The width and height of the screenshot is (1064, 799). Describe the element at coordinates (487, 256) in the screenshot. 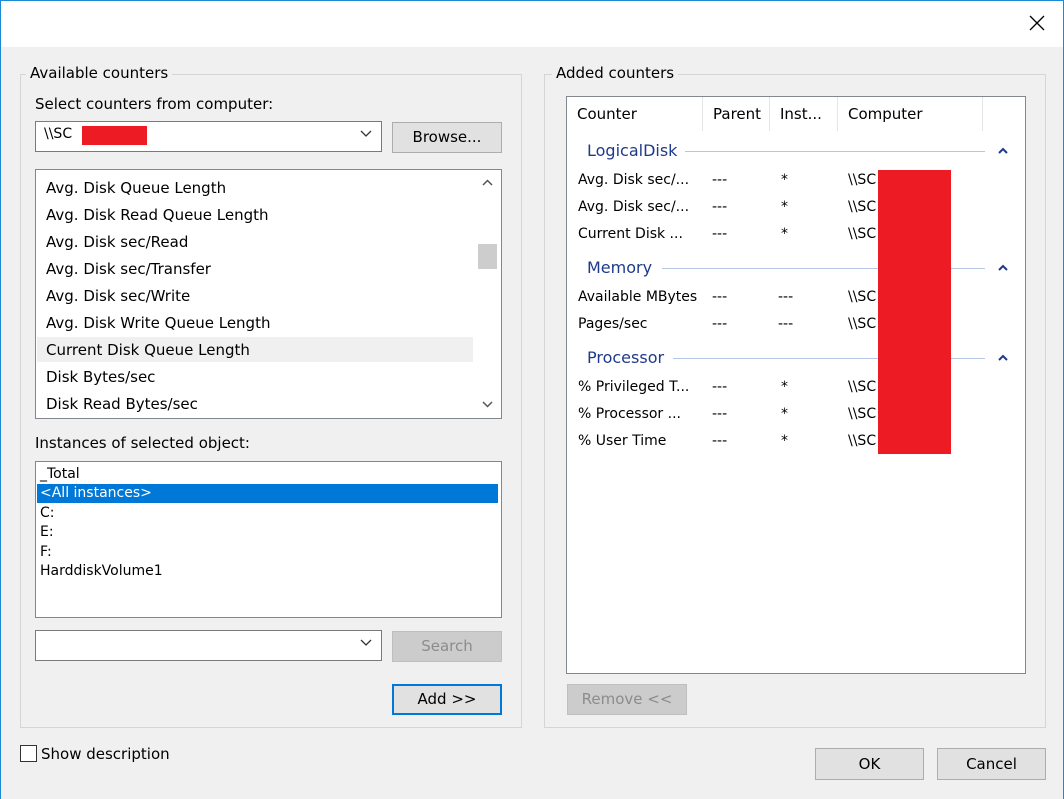

I see `scroll-thumb` at that location.